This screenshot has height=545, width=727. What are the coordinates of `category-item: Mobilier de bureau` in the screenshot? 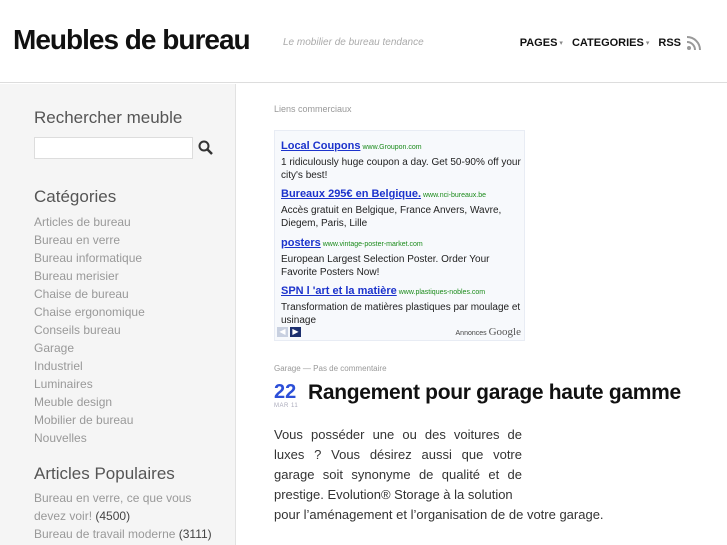 It's located at (89, 420).